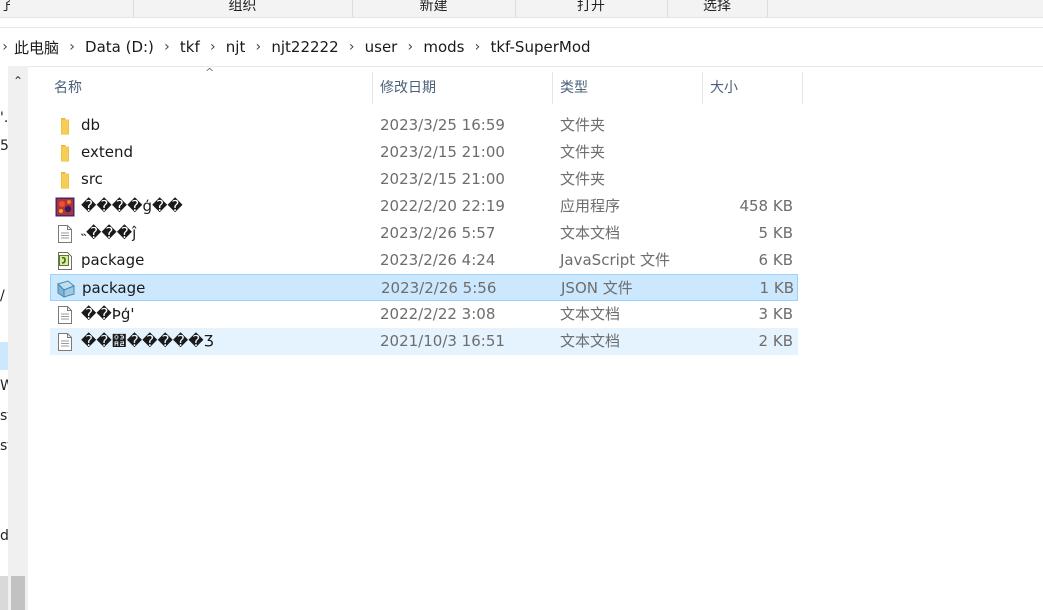  What do you see at coordinates (65, 261) in the screenshot?
I see `javascript-file-icon` at bounding box center [65, 261].